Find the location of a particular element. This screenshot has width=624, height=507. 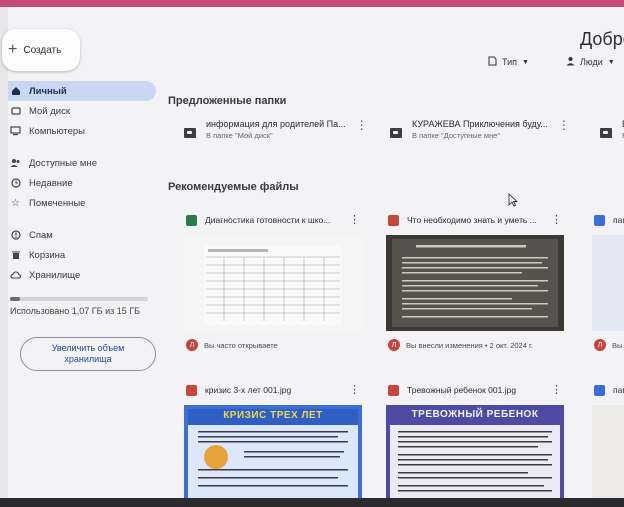

file-name: пам. д is located at coordinates (618, 390).